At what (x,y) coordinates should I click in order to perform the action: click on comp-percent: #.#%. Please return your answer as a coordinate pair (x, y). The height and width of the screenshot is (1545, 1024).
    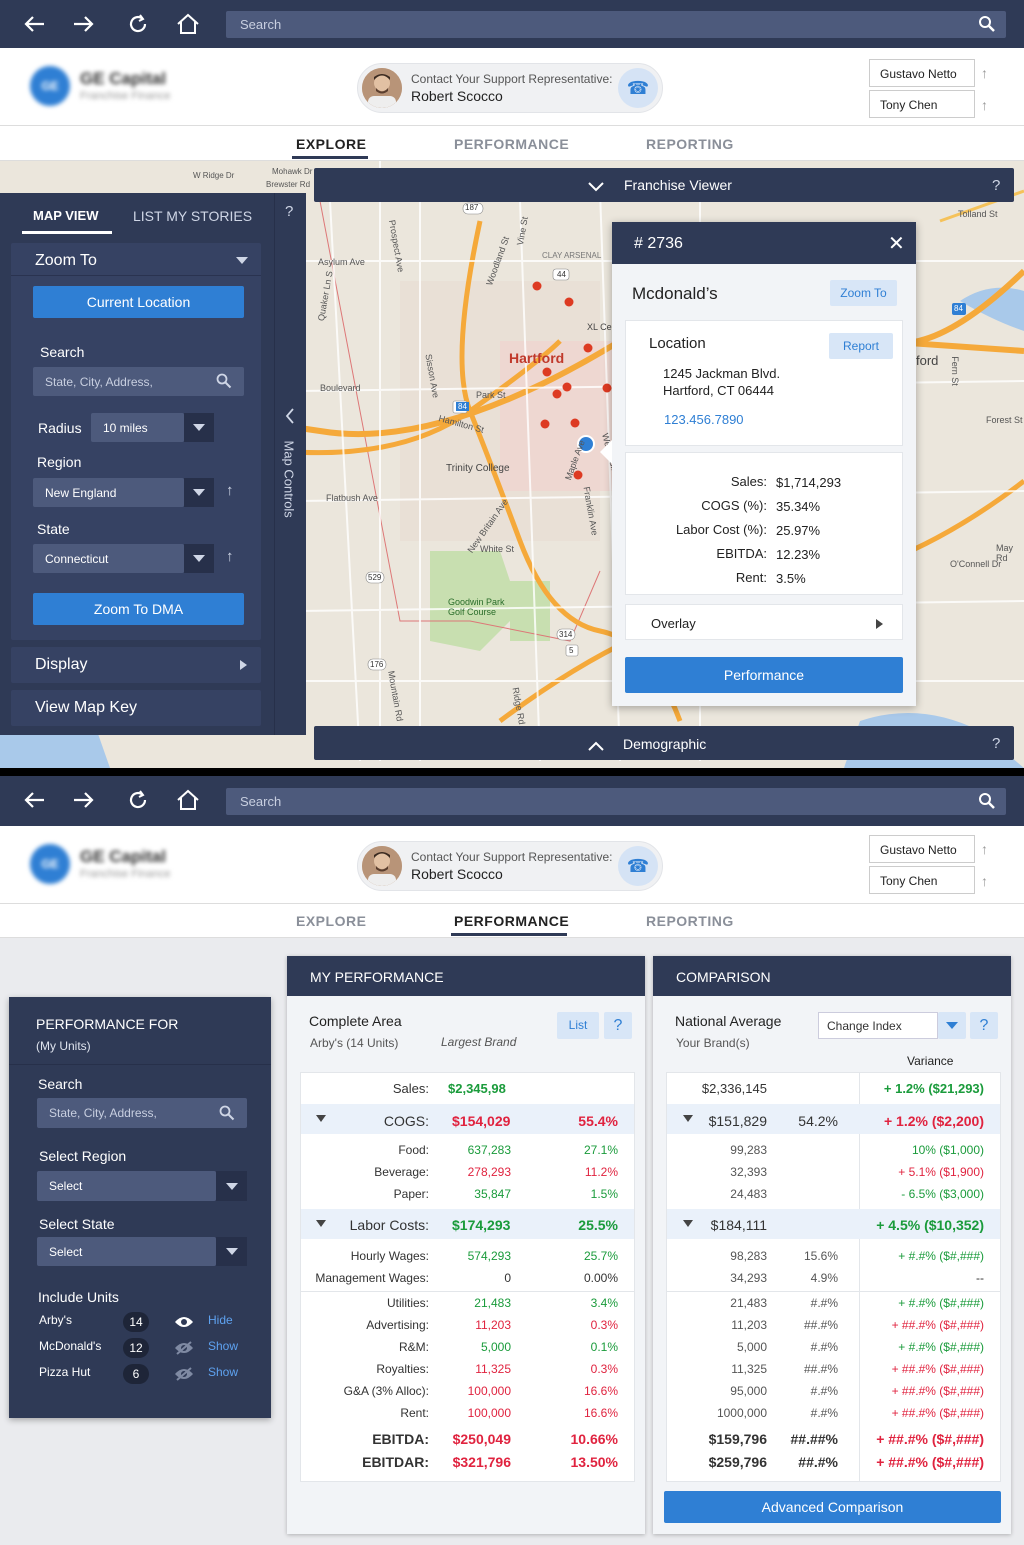
    Looking at the image, I should click on (824, 1391).